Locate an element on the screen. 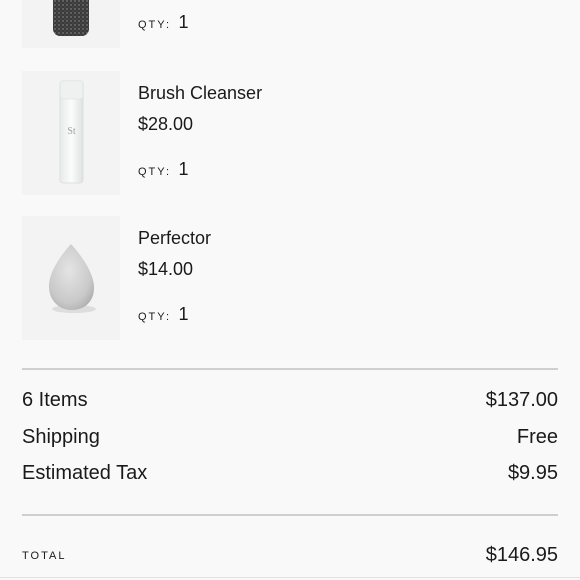 The width and height of the screenshot is (580, 580). cleanser-bottle-image: St is located at coordinates (71, 132).